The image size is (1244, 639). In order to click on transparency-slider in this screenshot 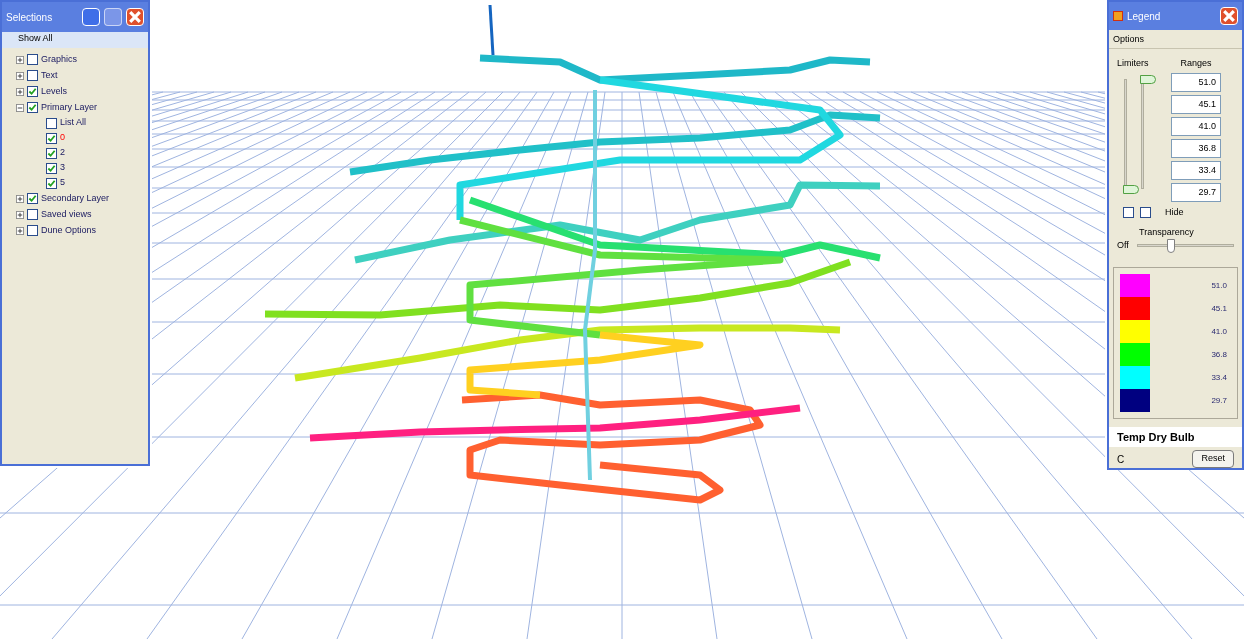, I will do `click(1185, 246)`.